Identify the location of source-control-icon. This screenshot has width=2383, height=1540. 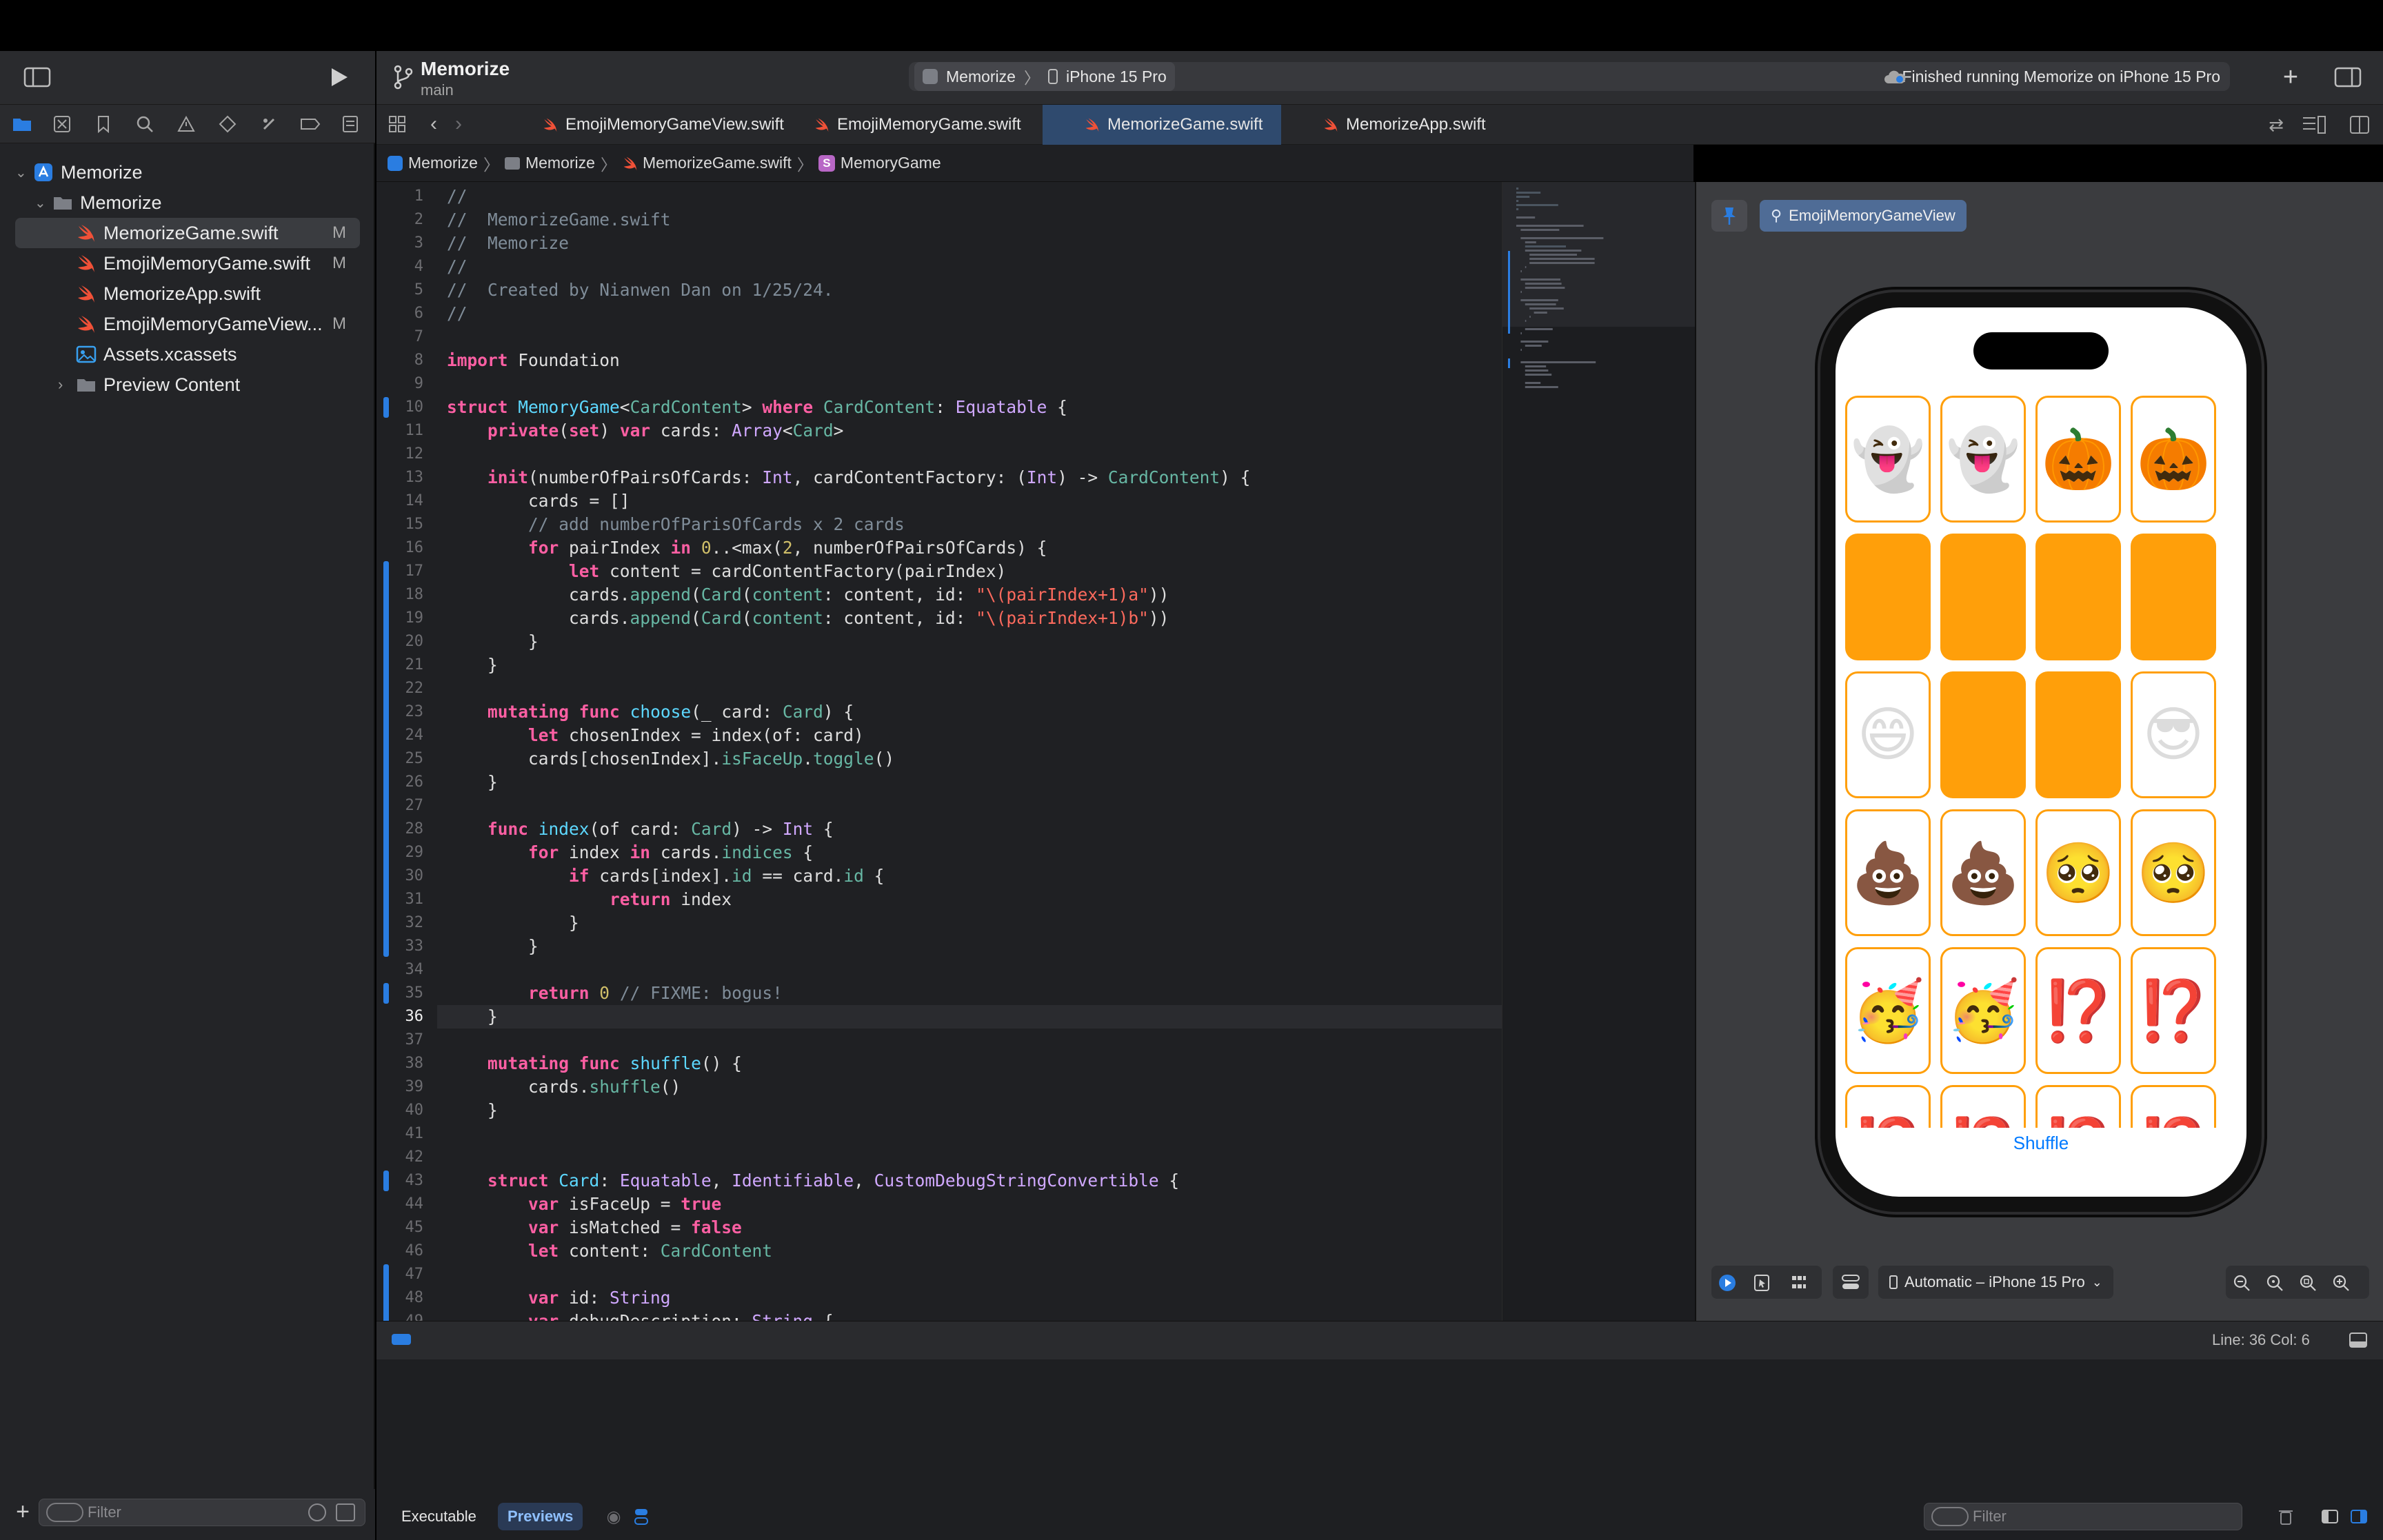
(62, 124).